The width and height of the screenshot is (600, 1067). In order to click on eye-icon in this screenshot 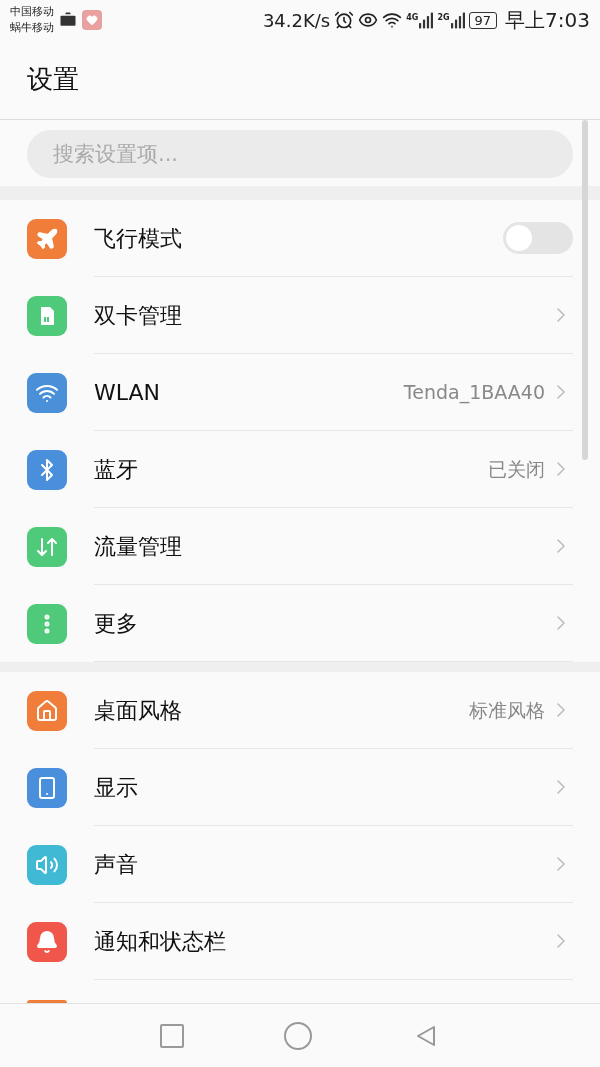, I will do `click(368, 20)`.